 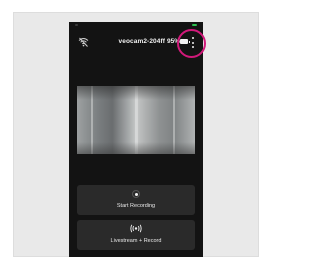 I want to click on status-battery-indicator, so click(x=194, y=25).